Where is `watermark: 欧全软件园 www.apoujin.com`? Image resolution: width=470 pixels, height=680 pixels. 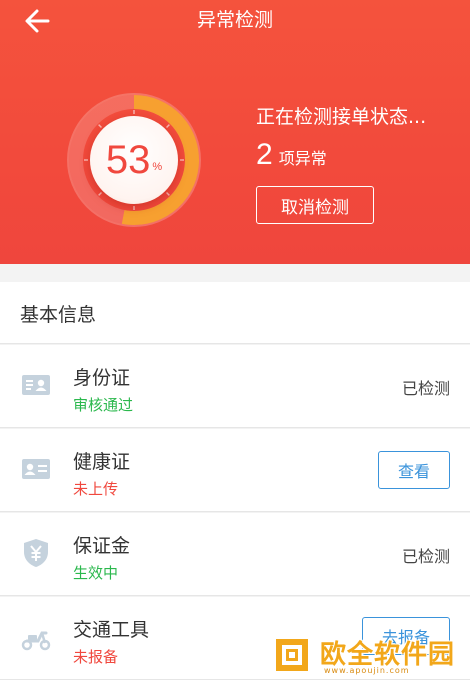 watermark: 欧全软件园 www.apoujin.com is located at coordinates (370, 655).